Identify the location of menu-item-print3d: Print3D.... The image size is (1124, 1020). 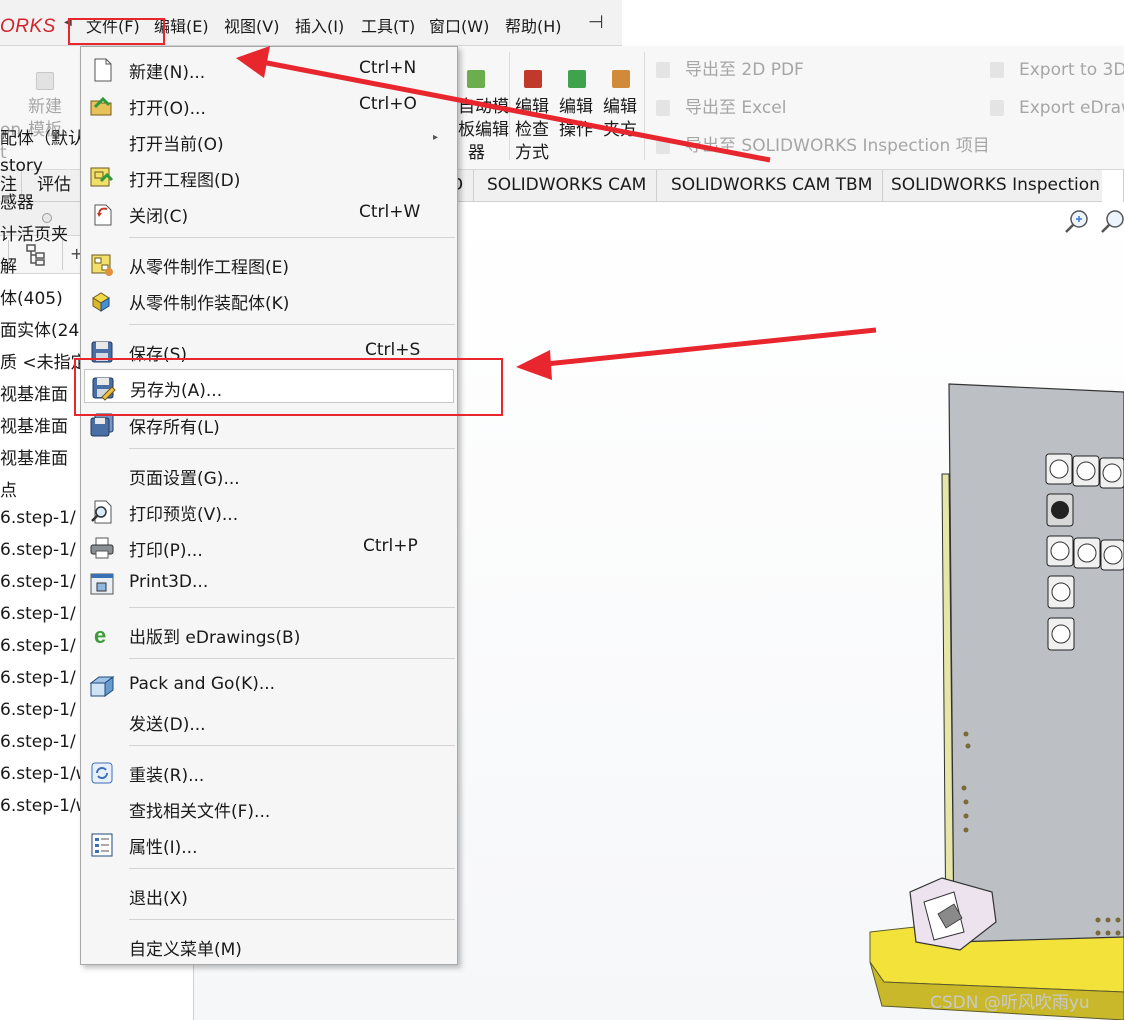
(269, 583).